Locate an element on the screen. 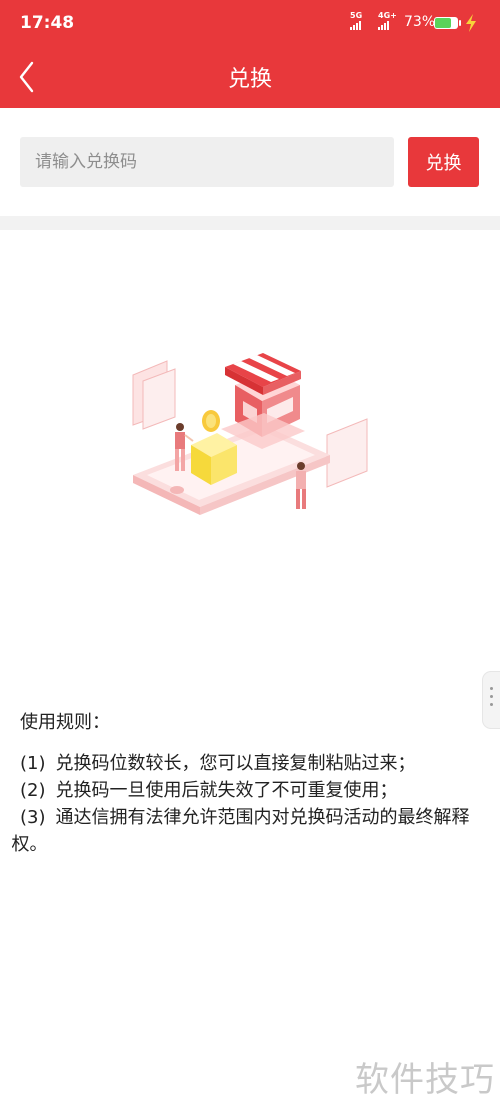 Image resolution: width=500 pixels, height=1111 pixels. rule-number: (1) is located at coordinates (33, 763).